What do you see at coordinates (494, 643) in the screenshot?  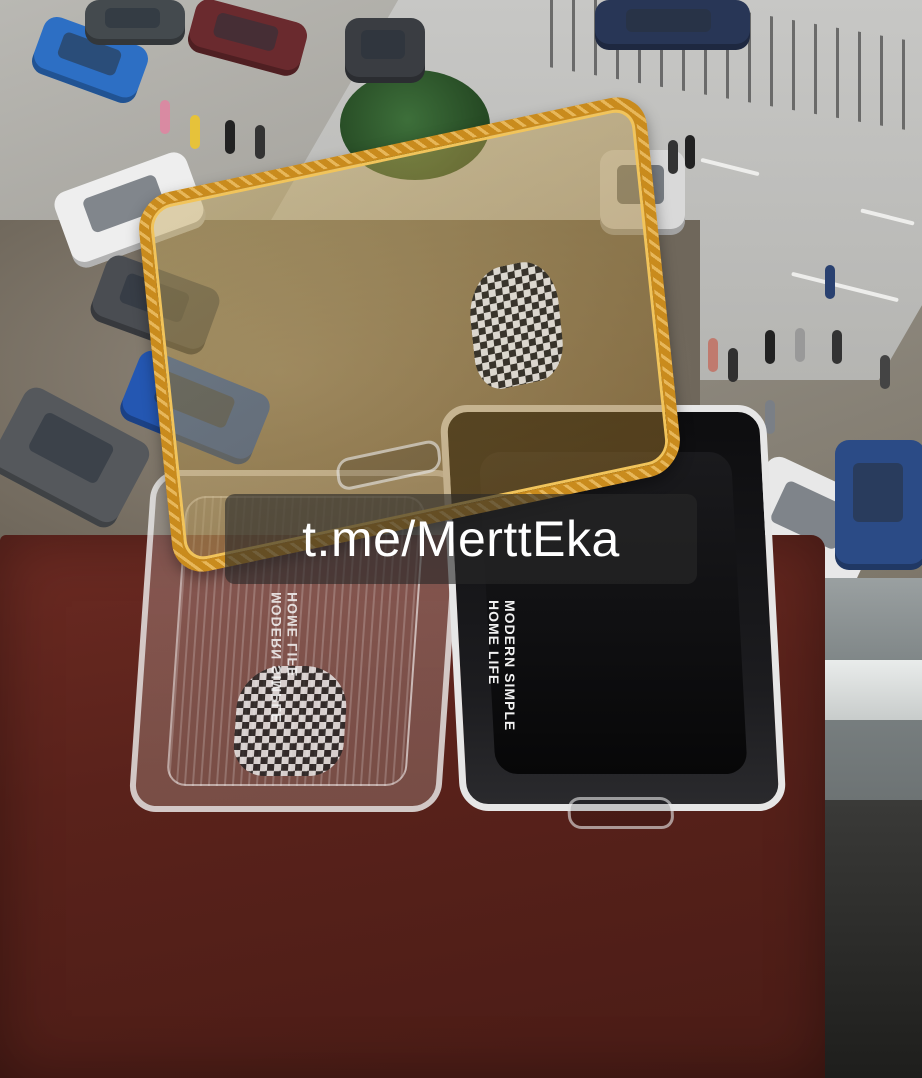 I see `black-tray-print-line: HOME LIFE` at bounding box center [494, 643].